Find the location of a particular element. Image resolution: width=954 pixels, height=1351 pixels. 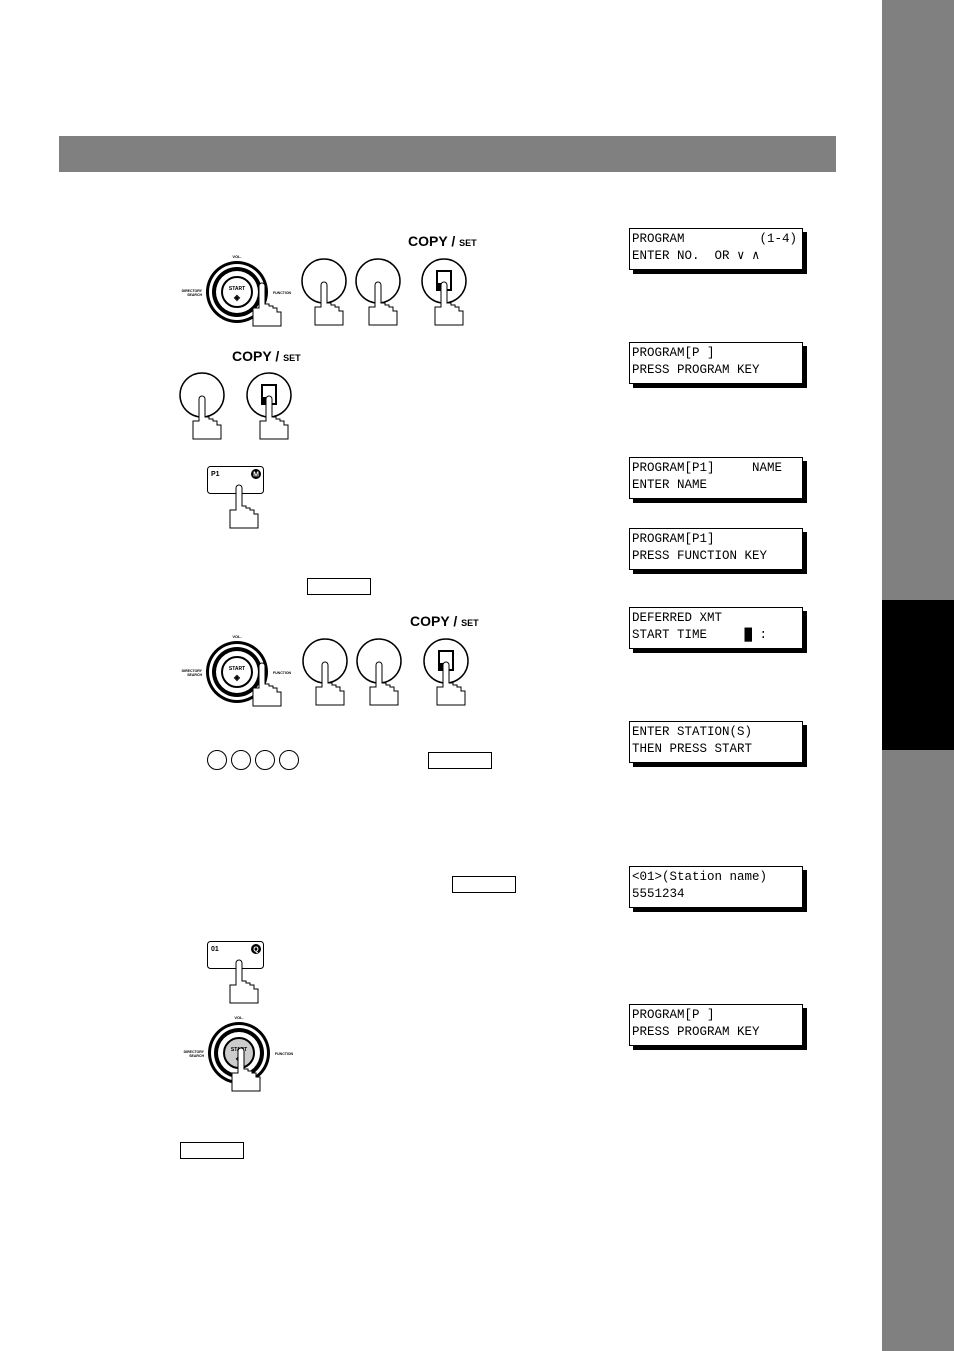

svg-text: P1 is located at coordinates (215, 474).